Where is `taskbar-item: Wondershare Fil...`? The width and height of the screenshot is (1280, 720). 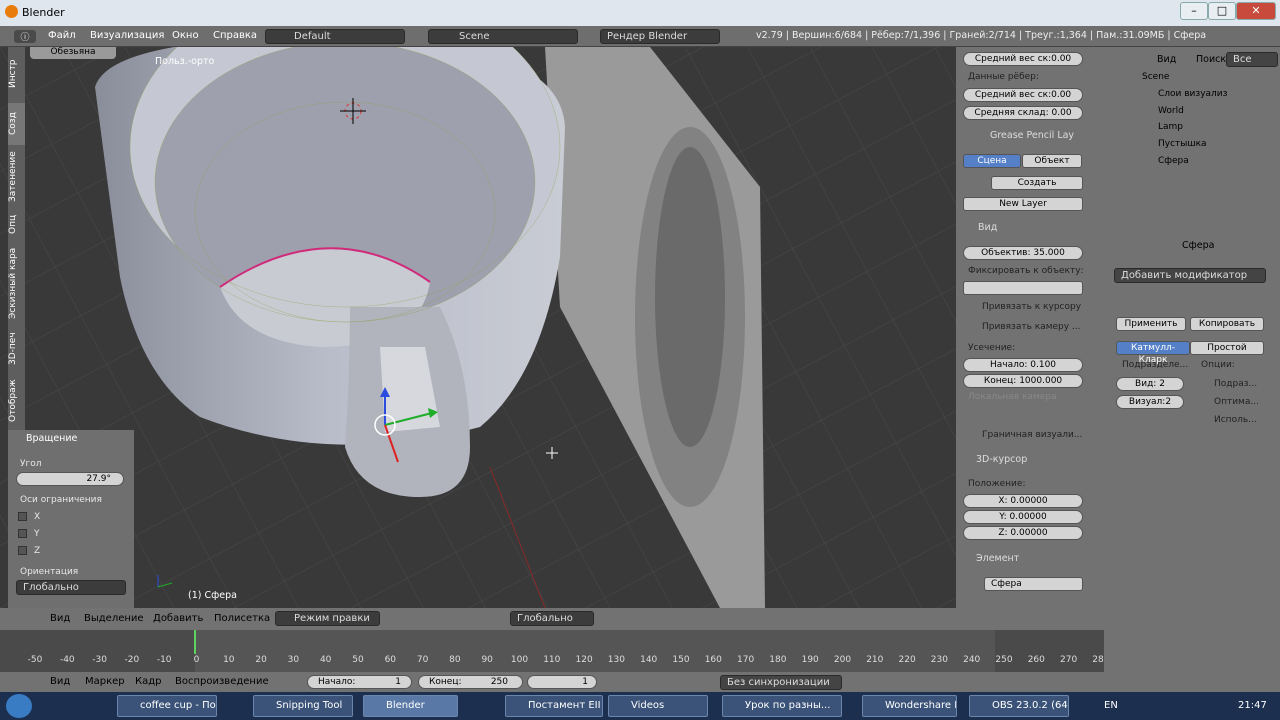
taskbar-item: Wondershare Fil... is located at coordinates (909, 706).